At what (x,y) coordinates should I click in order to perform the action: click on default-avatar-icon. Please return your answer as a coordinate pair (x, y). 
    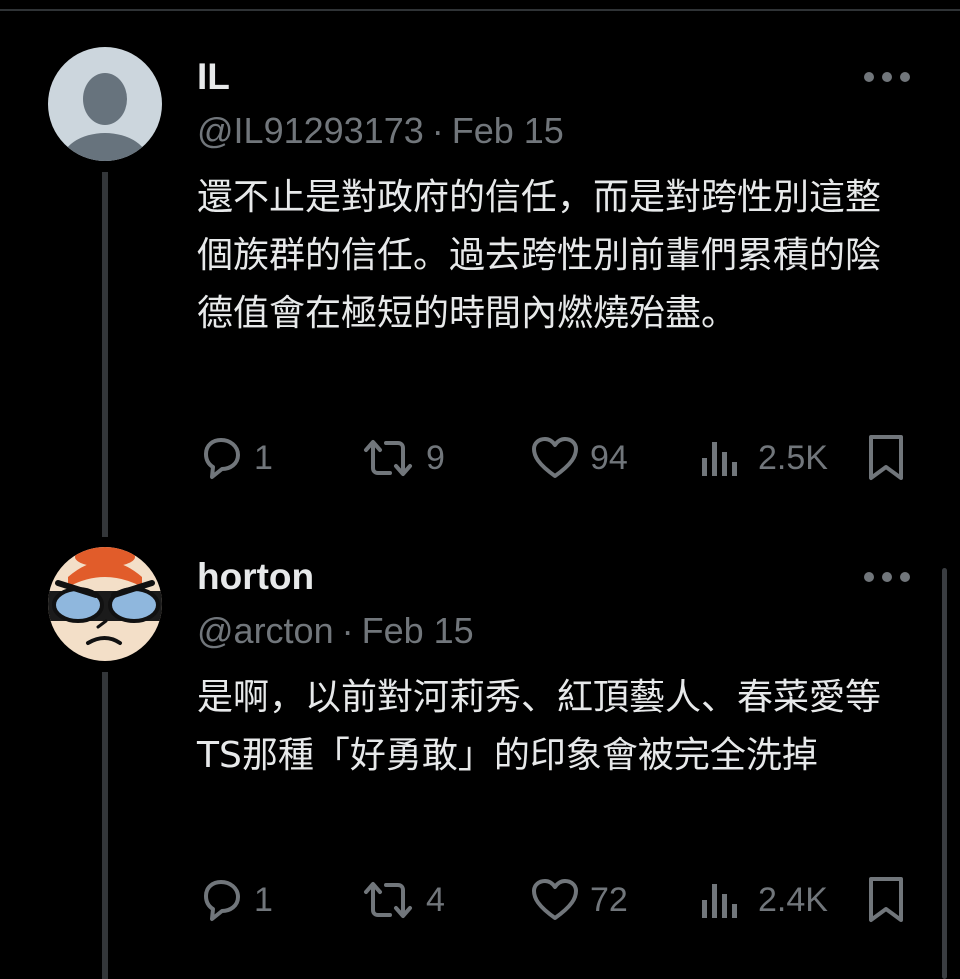
    Looking at the image, I should click on (105, 104).